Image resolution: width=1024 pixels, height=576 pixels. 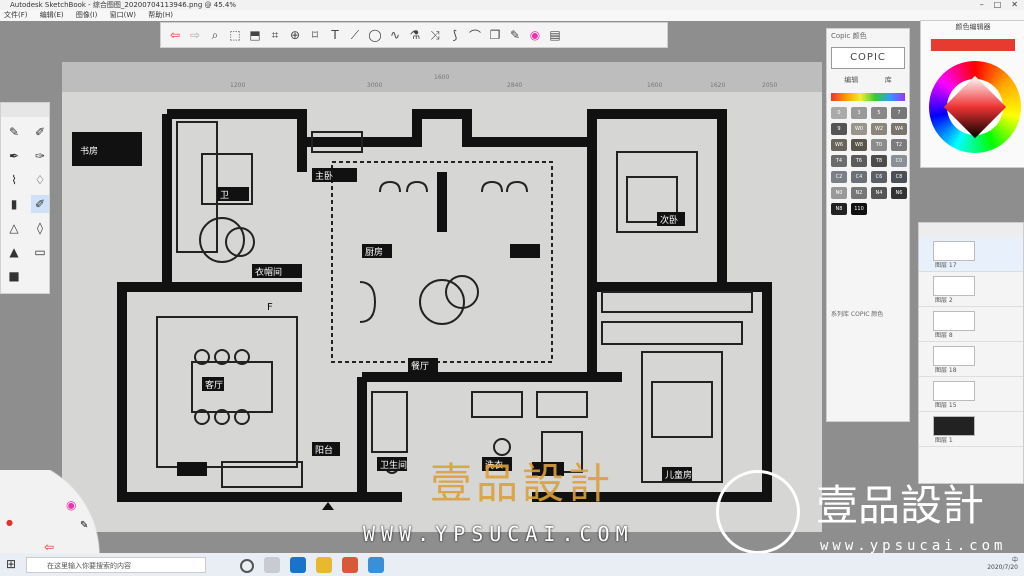 I want to click on curve-icon: ∿, so click(x=395, y=35).